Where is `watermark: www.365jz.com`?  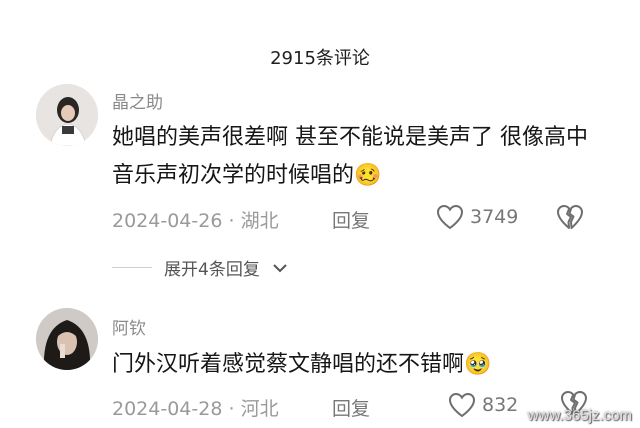 watermark: www.365jz.com is located at coordinates (579, 415).